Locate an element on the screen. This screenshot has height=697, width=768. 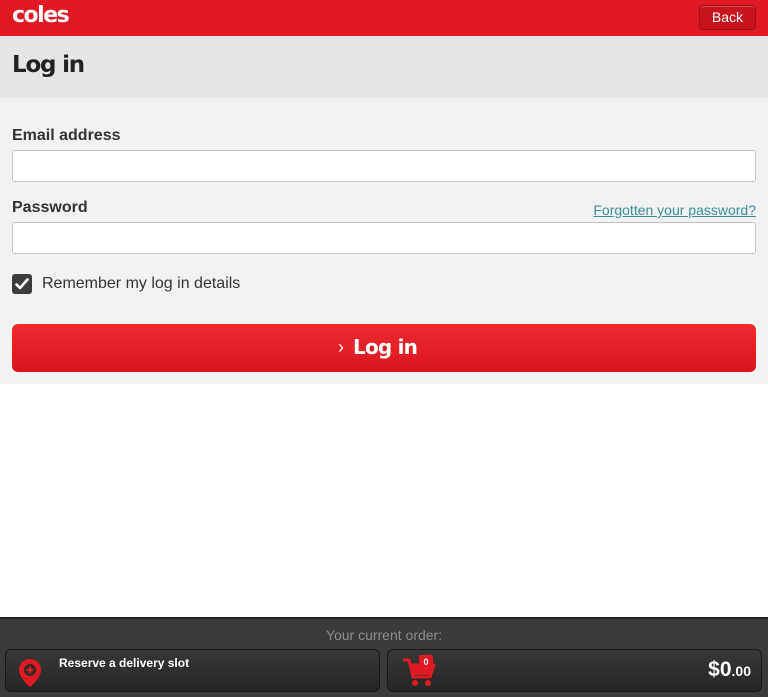
remember-me-checkbox is located at coordinates (22, 284).